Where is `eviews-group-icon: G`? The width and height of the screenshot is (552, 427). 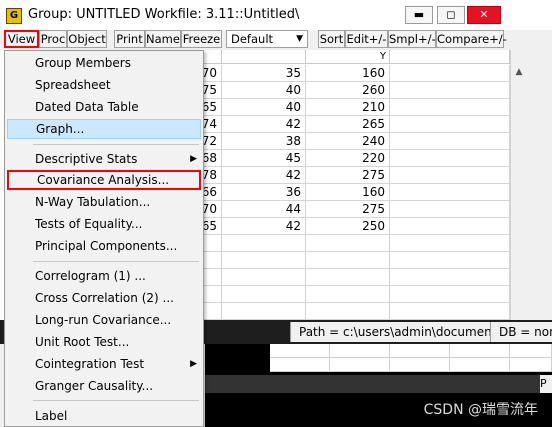
eviews-group-icon: G is located at coordinates (14, 16).